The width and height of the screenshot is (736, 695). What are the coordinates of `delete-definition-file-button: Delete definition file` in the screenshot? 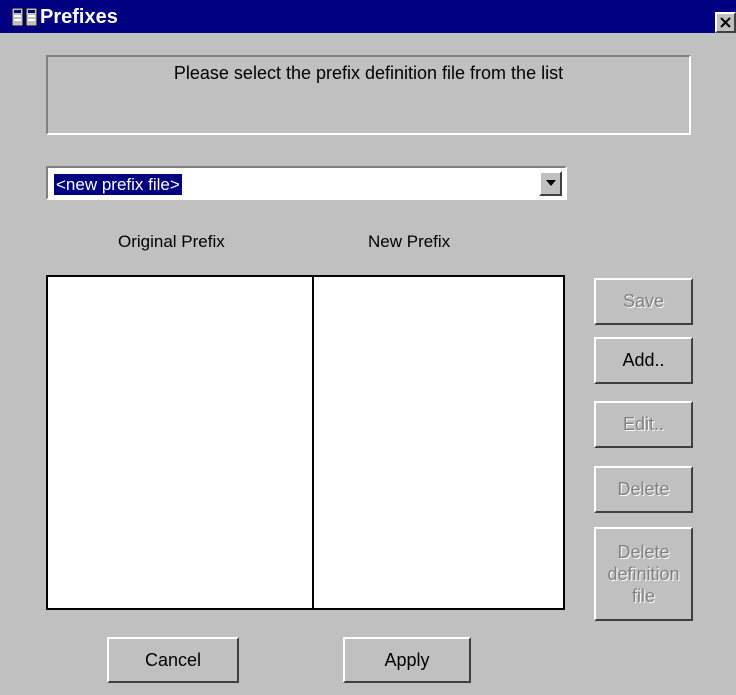 It's located at (643, 574).